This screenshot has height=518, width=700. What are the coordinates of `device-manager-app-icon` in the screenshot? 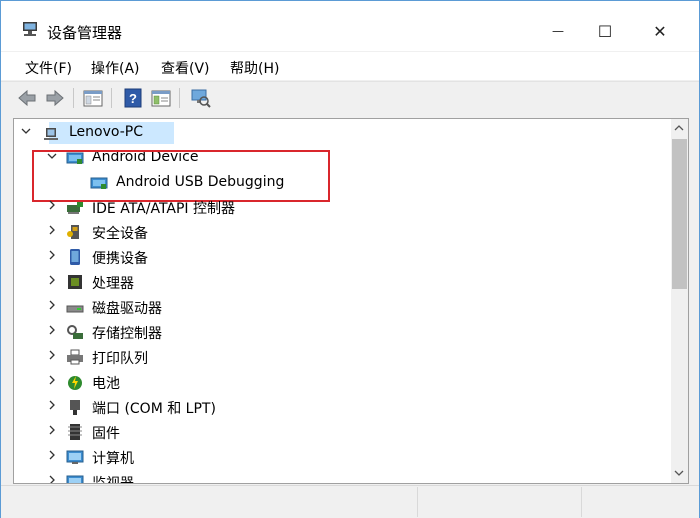 It's located at (30, 29).